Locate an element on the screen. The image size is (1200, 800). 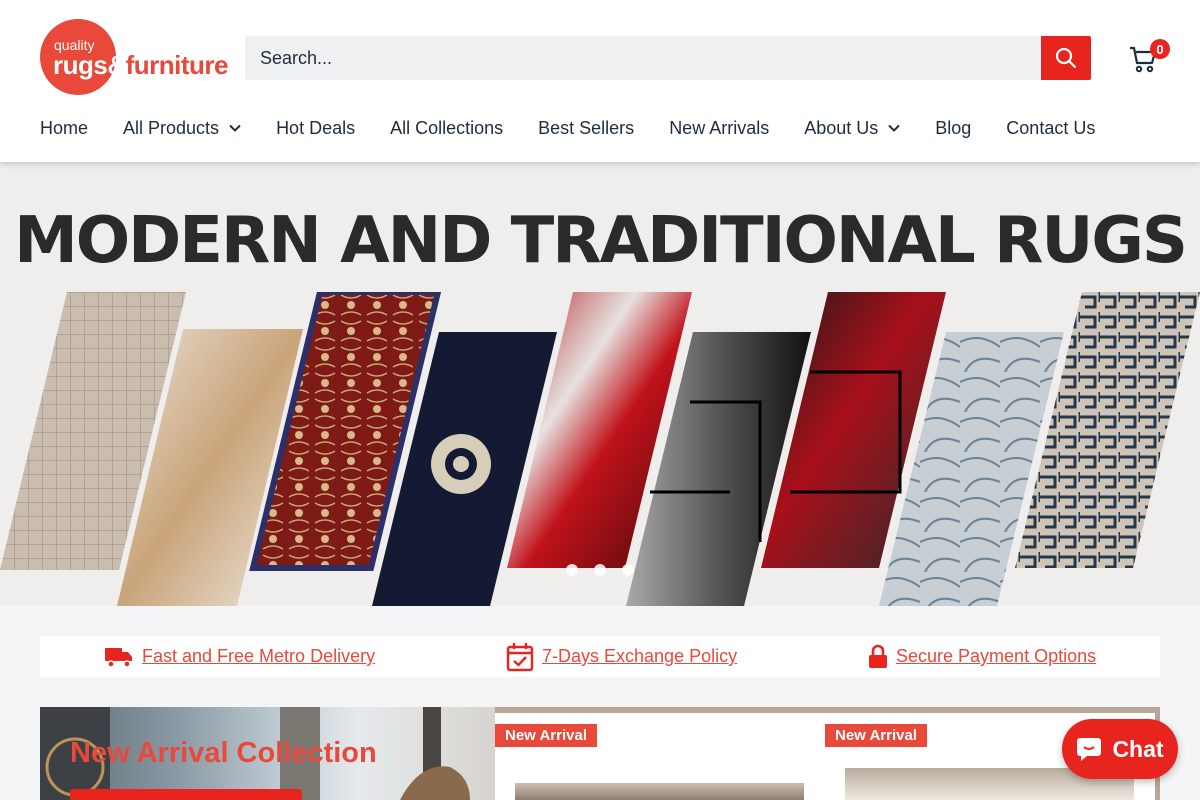
feature-delivery: Fast and Free Metro Delivery is located at coordinates (239, 656).